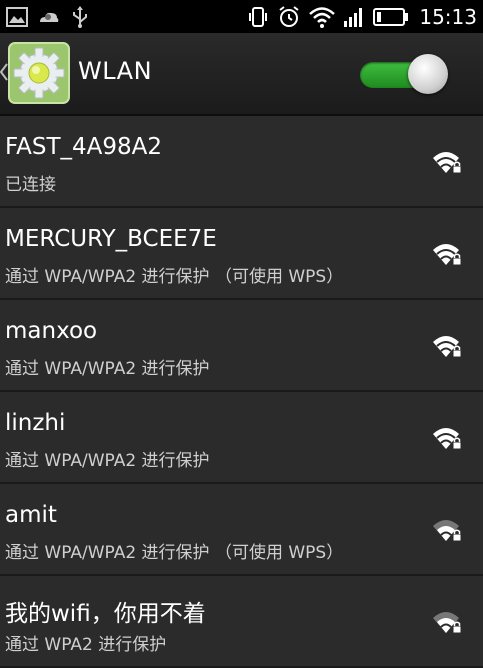 The height and width of the screenshot is (668, 483). What do you see at coordinates (30, 185) in the screenshot?
I see `network-status: 已连接` at bounding box center [30, 185].